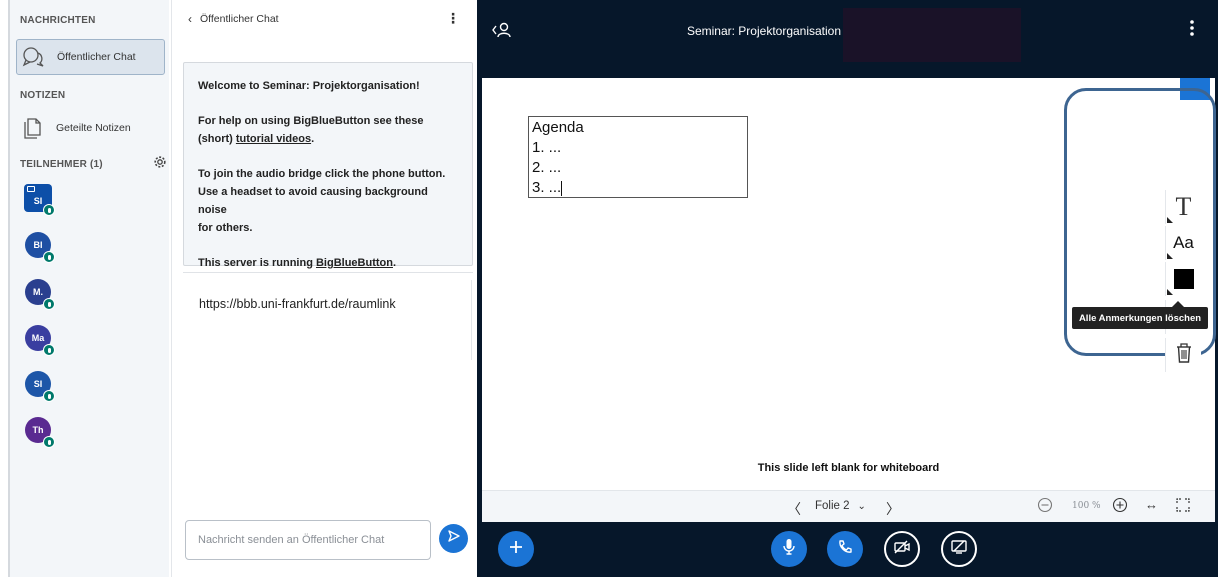 The width and height of the screenshot is (1218, 577). Describe the element at coordinates (471, 320) in the screenshot. I see `chat-scrollbar` at that location.